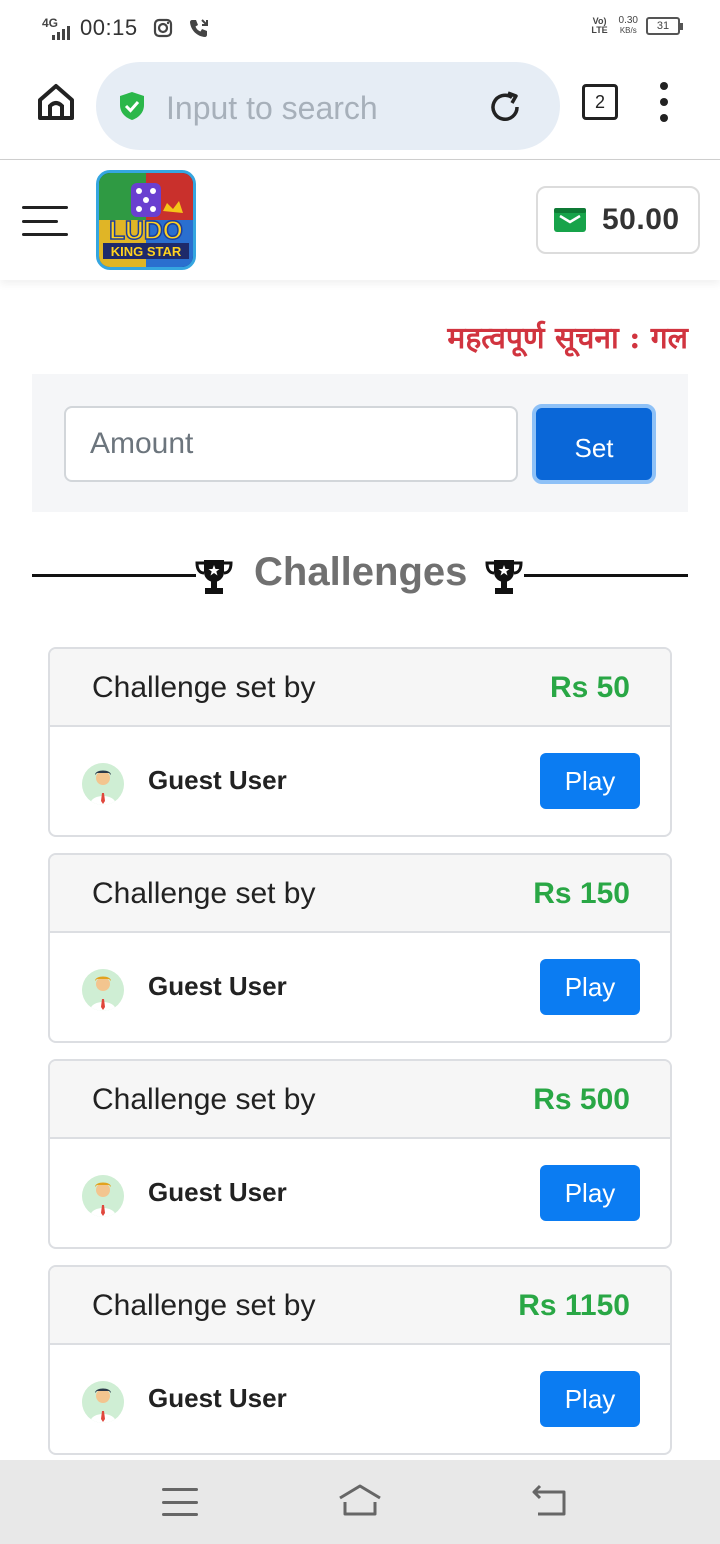 This screenshot has height=1544, width=720. I want to click on challenges-heading: Challenges, so click(360, 576).